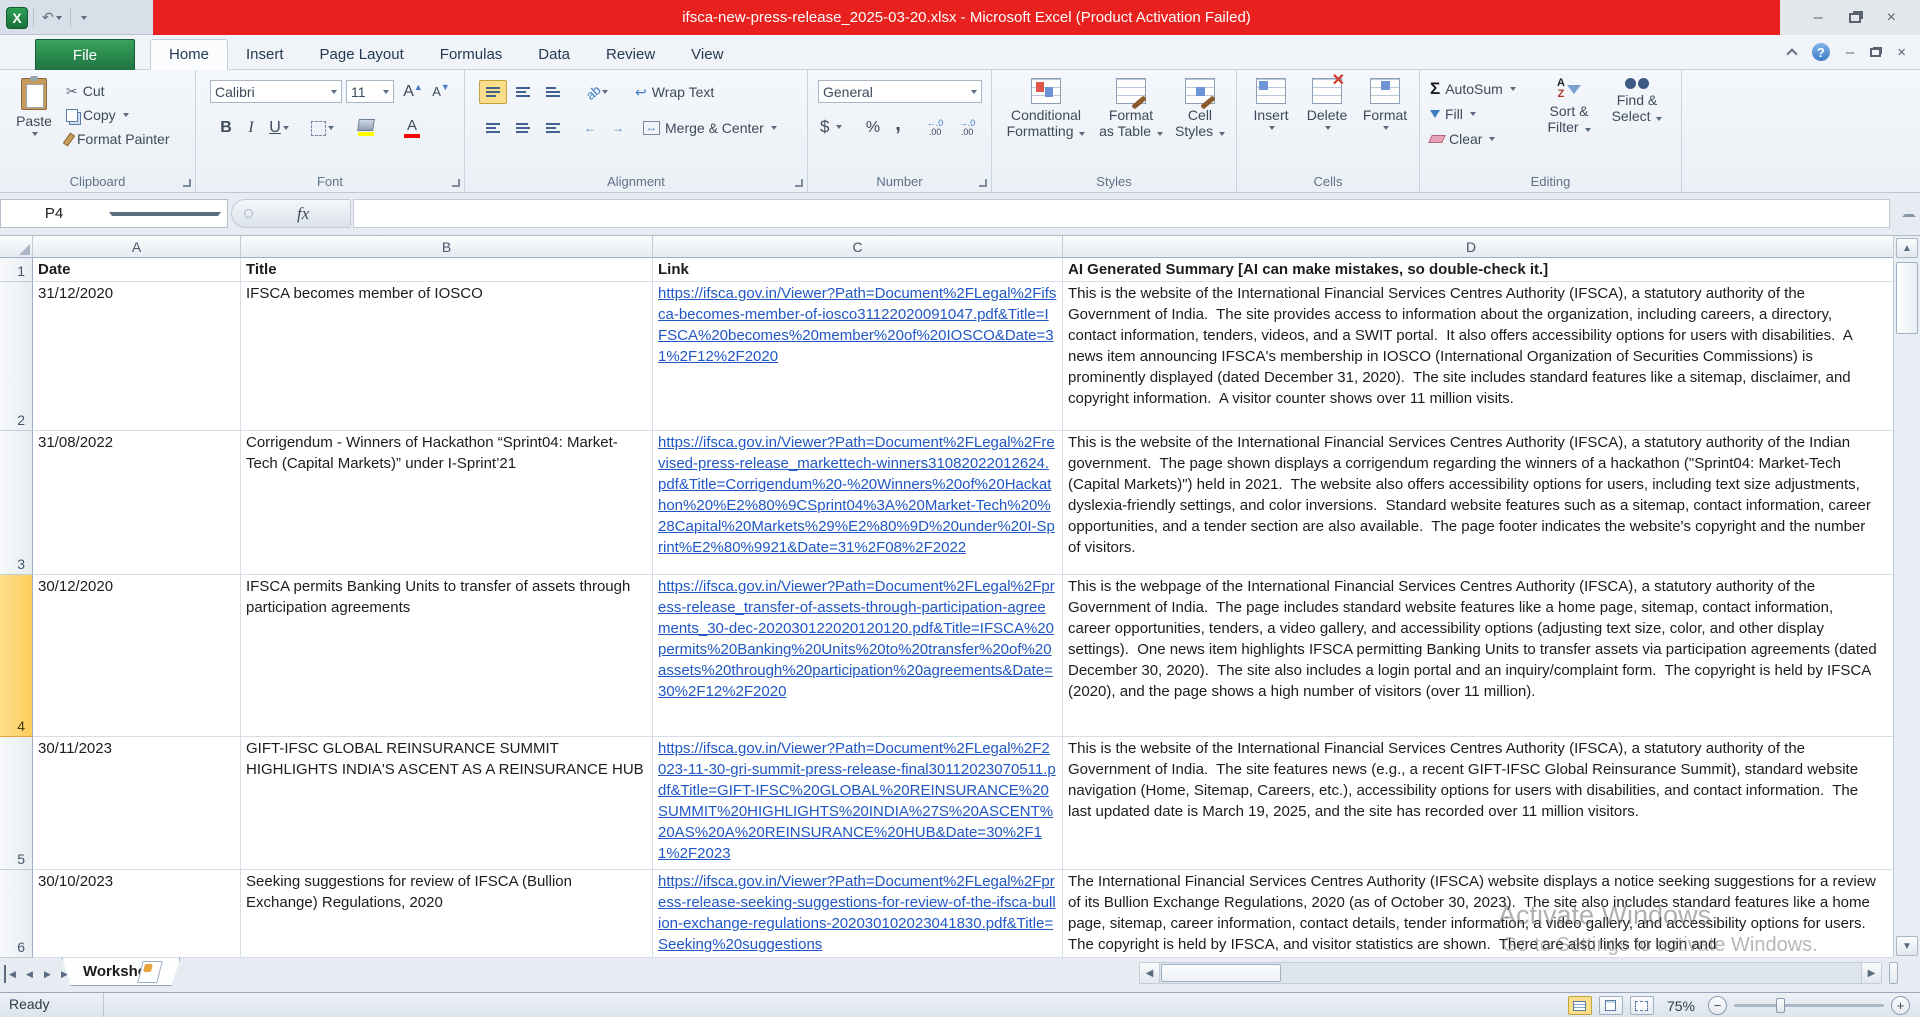 Image resolution: width=1920 pixels, height=1017 pixels. What do you see at coordinates (11, 974) in the screenshot?
I see `first-sheet-icon: ◀` at bounding box center [11, 974].